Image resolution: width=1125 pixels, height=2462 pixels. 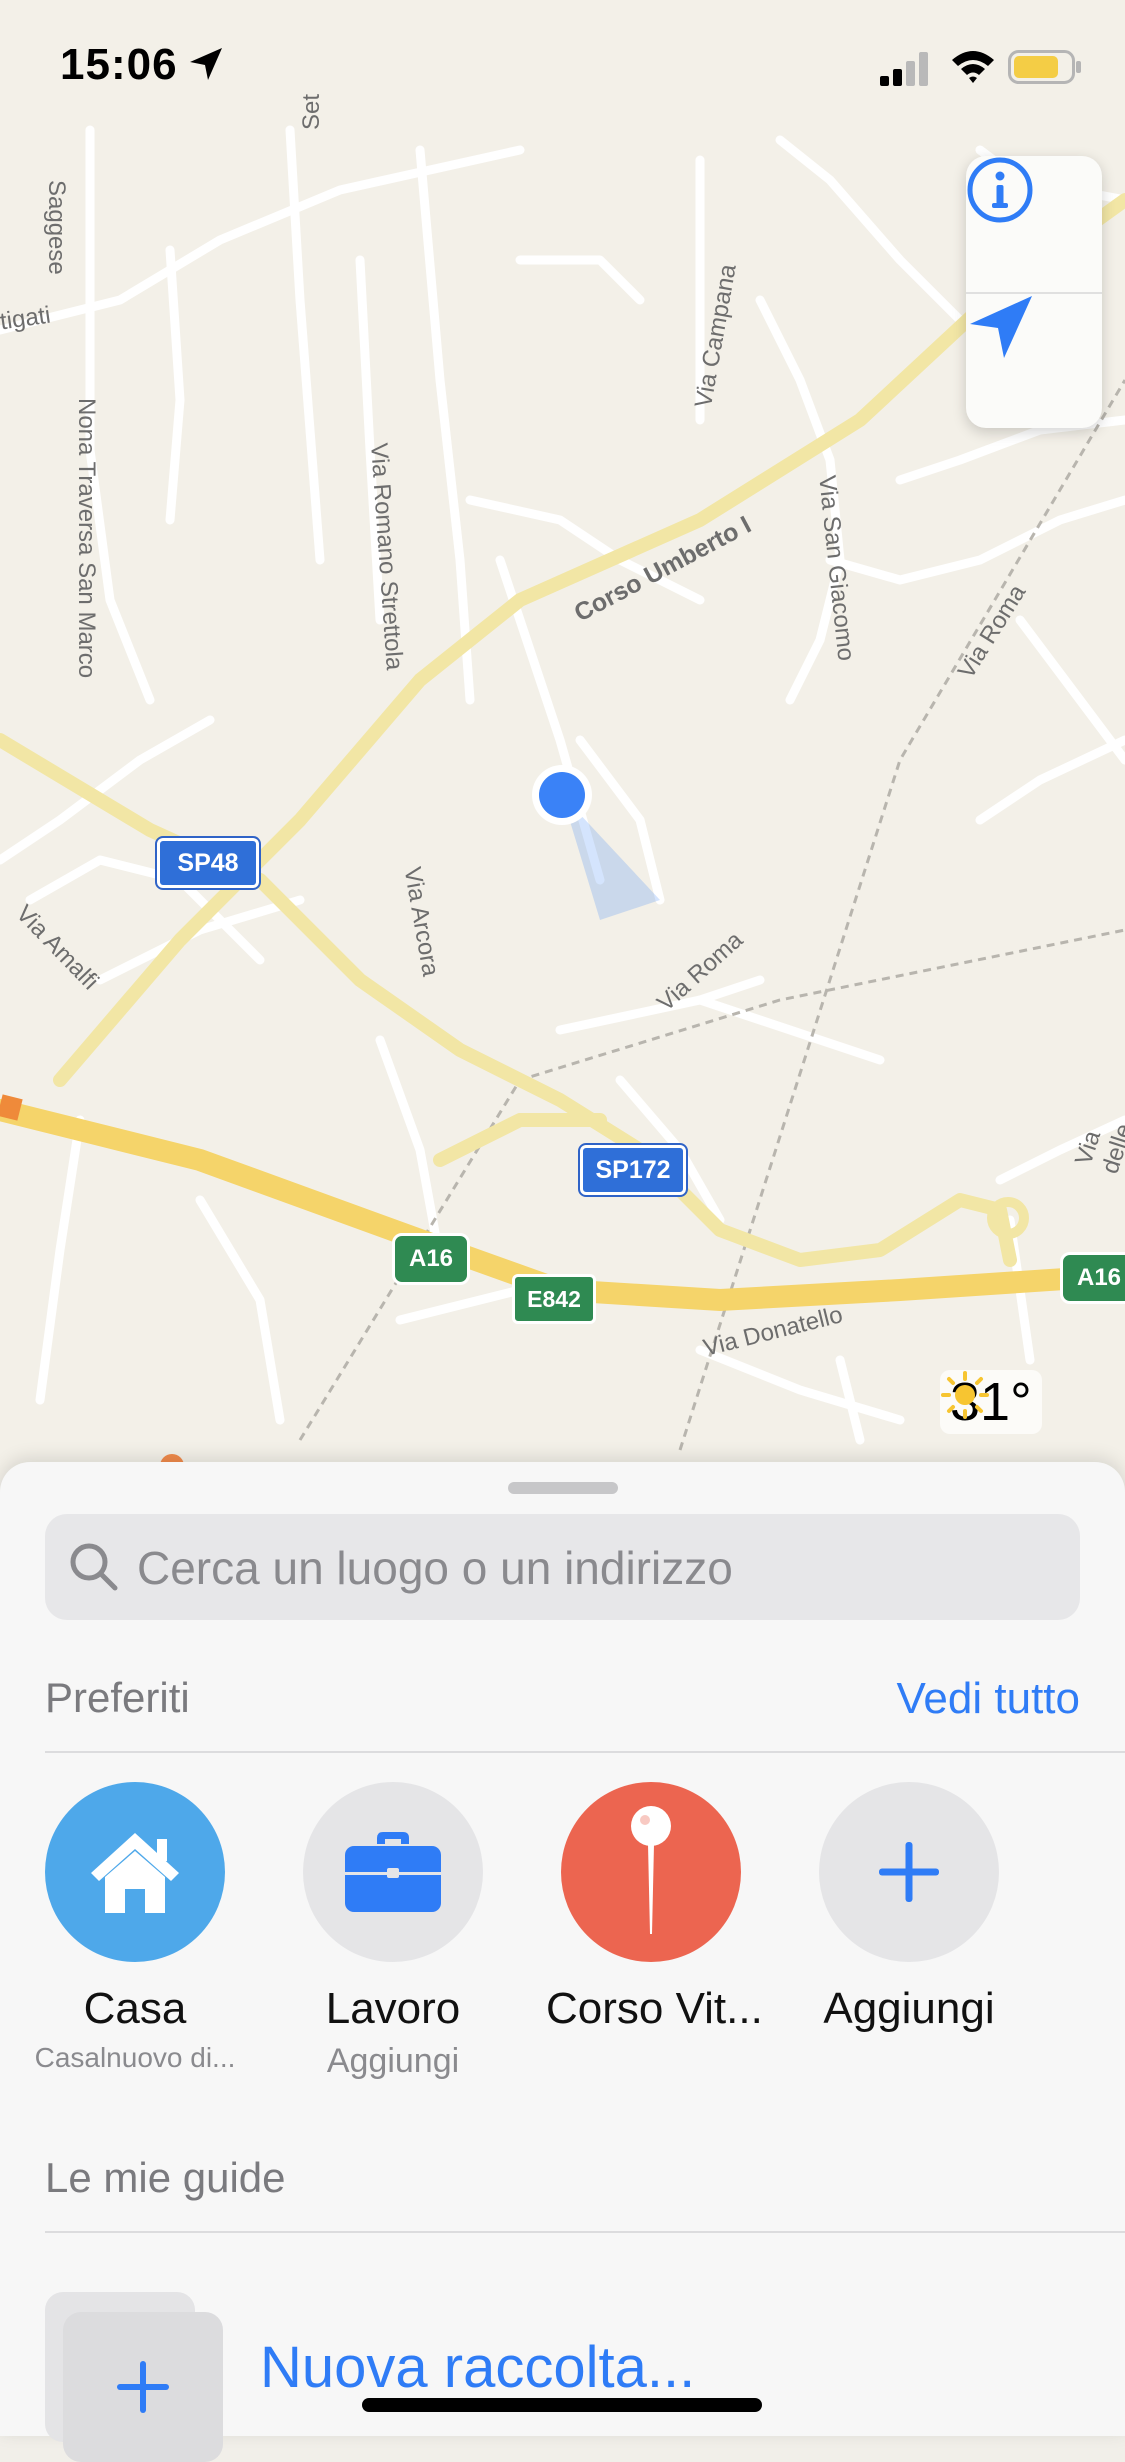 I want to click on weather-widget: 31°, so click(x=991, y=1402).